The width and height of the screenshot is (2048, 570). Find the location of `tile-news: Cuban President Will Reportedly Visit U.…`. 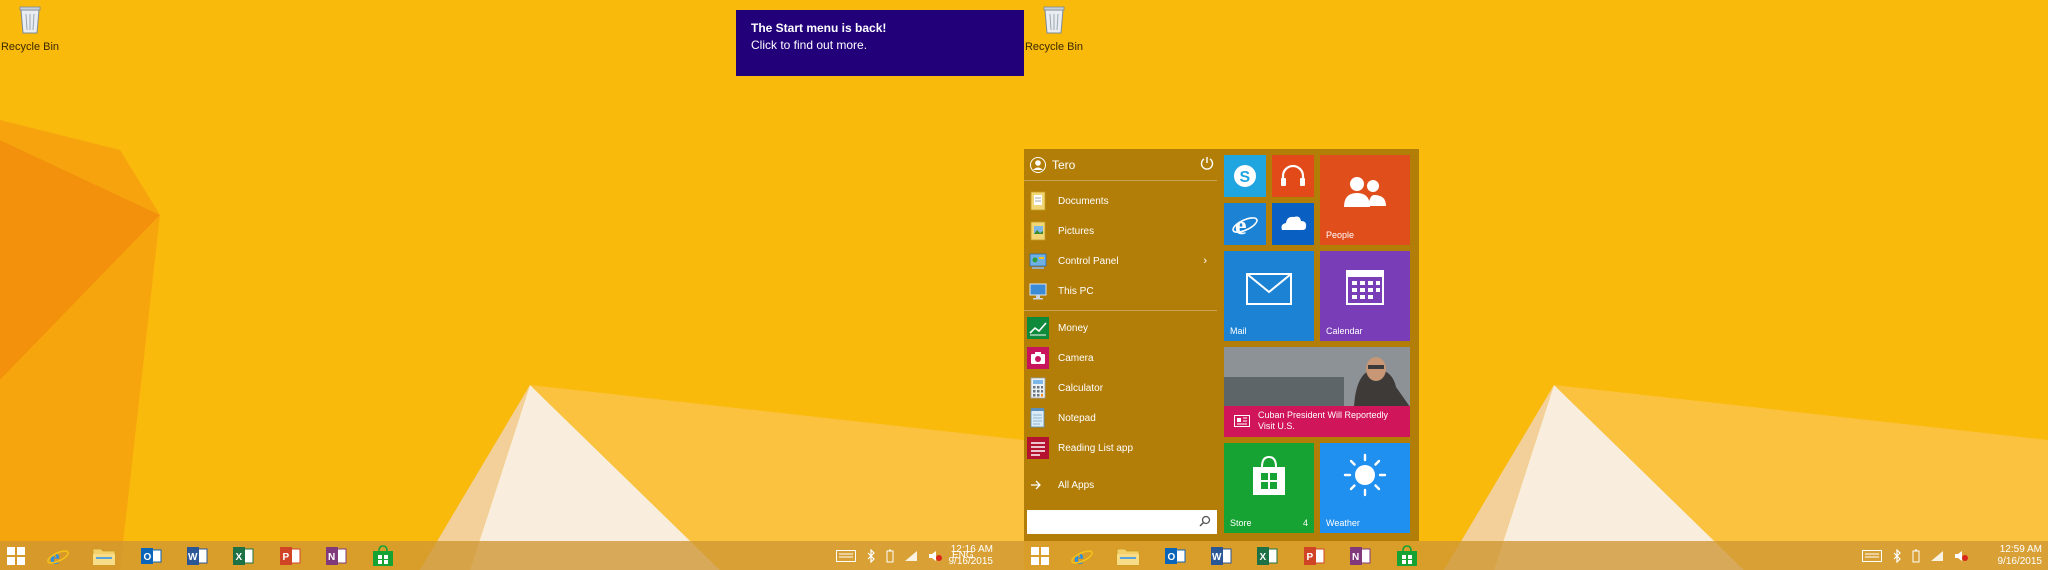

tile-news: Cuban President Will Reportedly Visit U.… is located at coordinates (1317, 392).